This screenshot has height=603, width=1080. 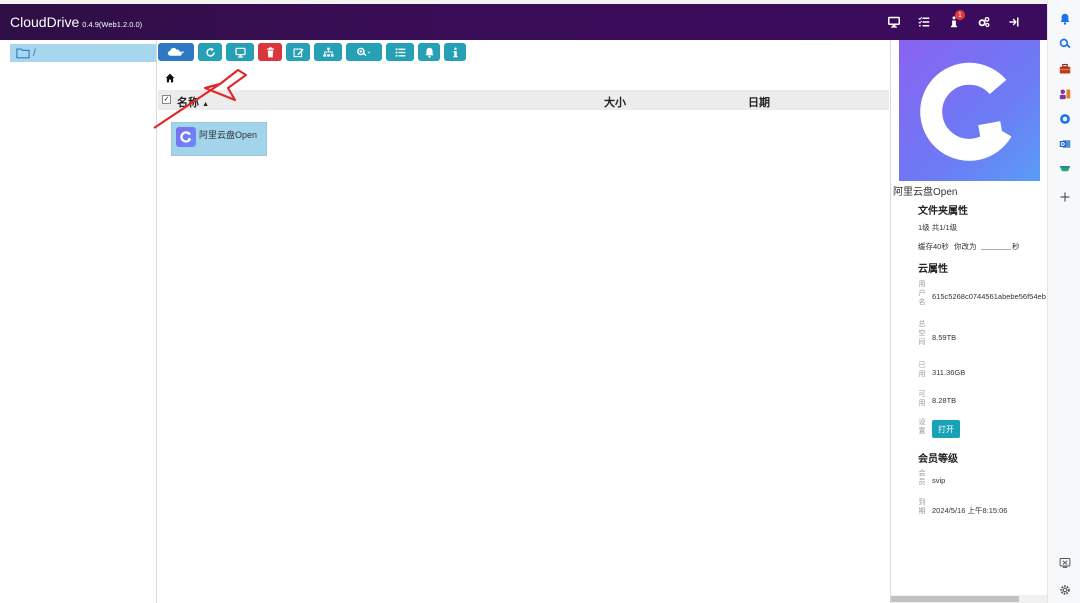 I want to click on column-size-header: 大小, so click(x=615, y=102).